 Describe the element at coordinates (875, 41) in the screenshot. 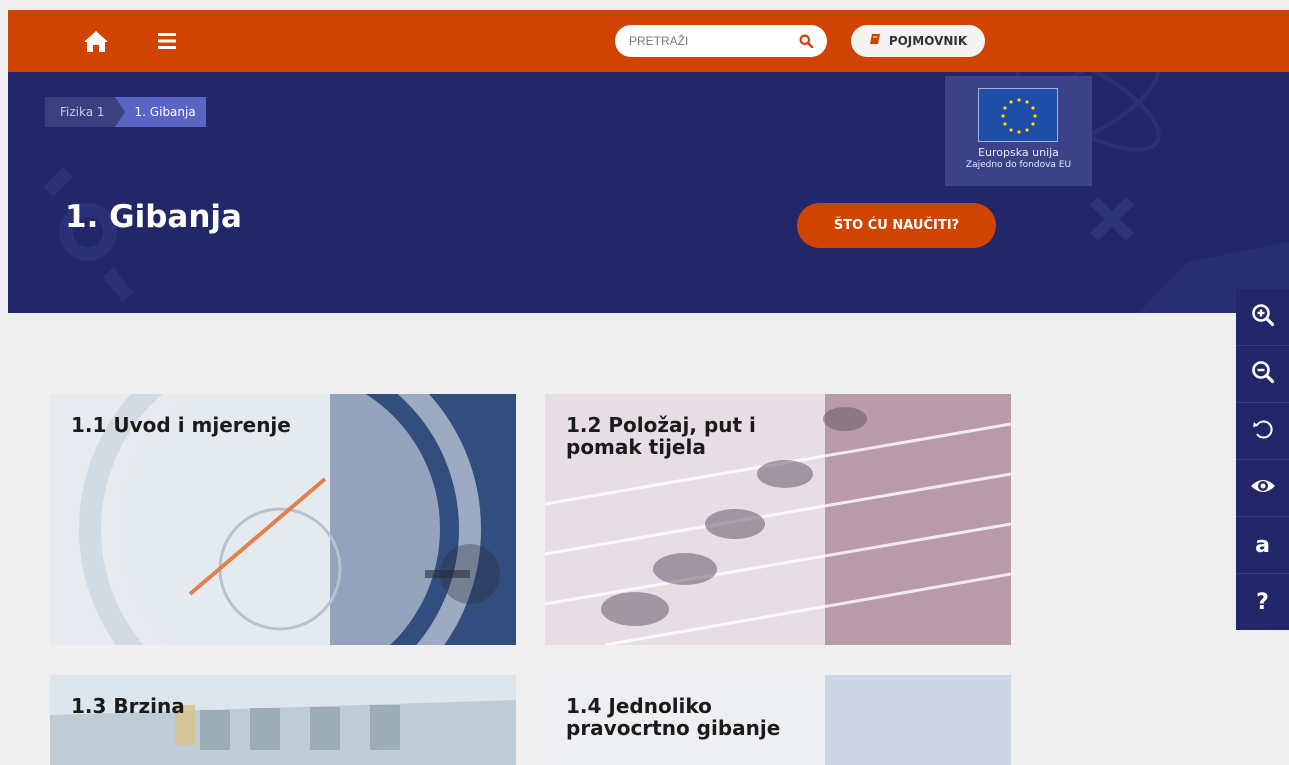

I see `book-icon` at that location.